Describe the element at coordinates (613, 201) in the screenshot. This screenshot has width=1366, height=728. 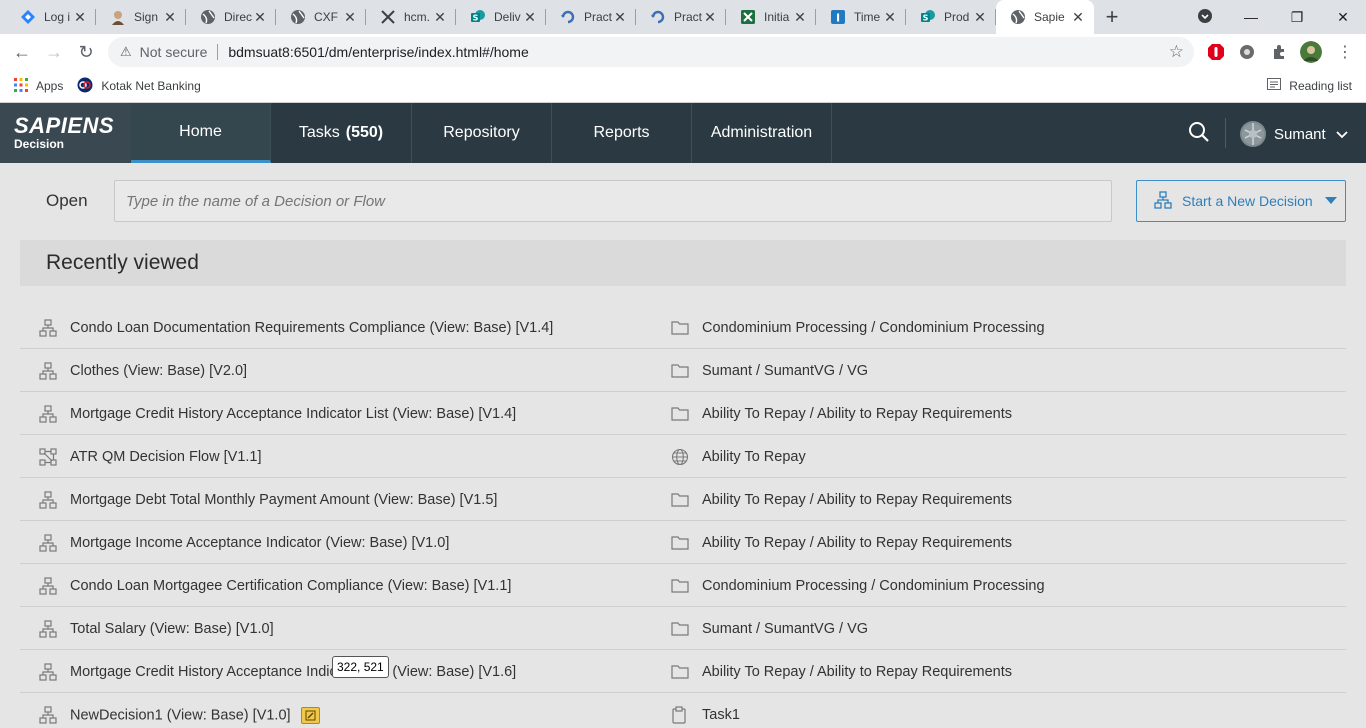
I see `open-search-input` at that location.